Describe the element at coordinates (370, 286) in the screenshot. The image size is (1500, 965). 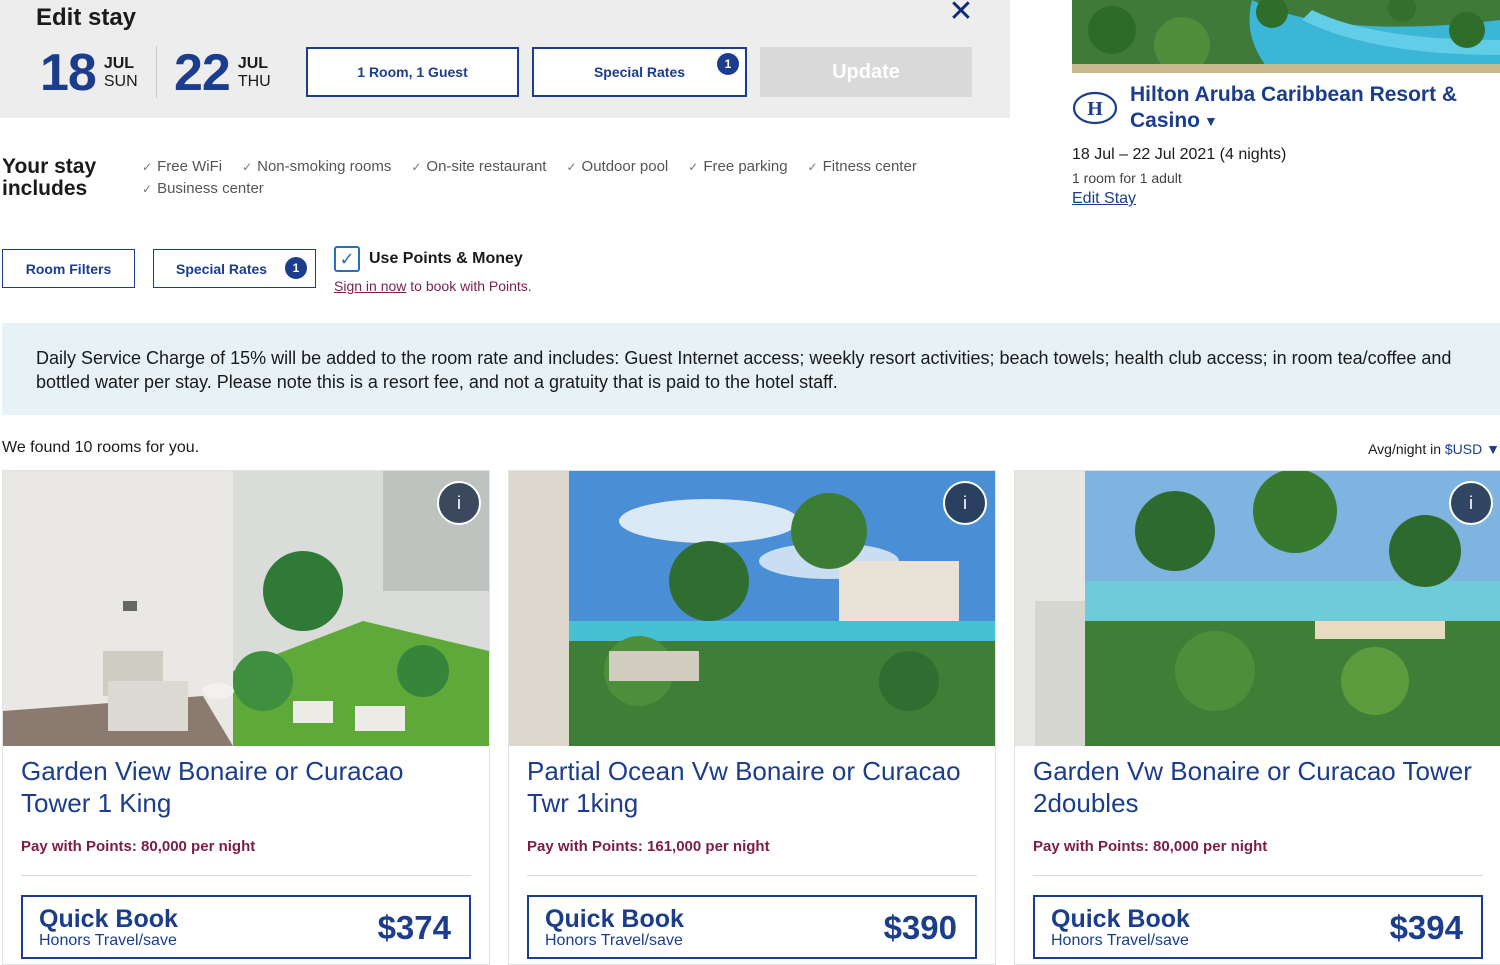
I see `signin-link: Sign in now` at that location.